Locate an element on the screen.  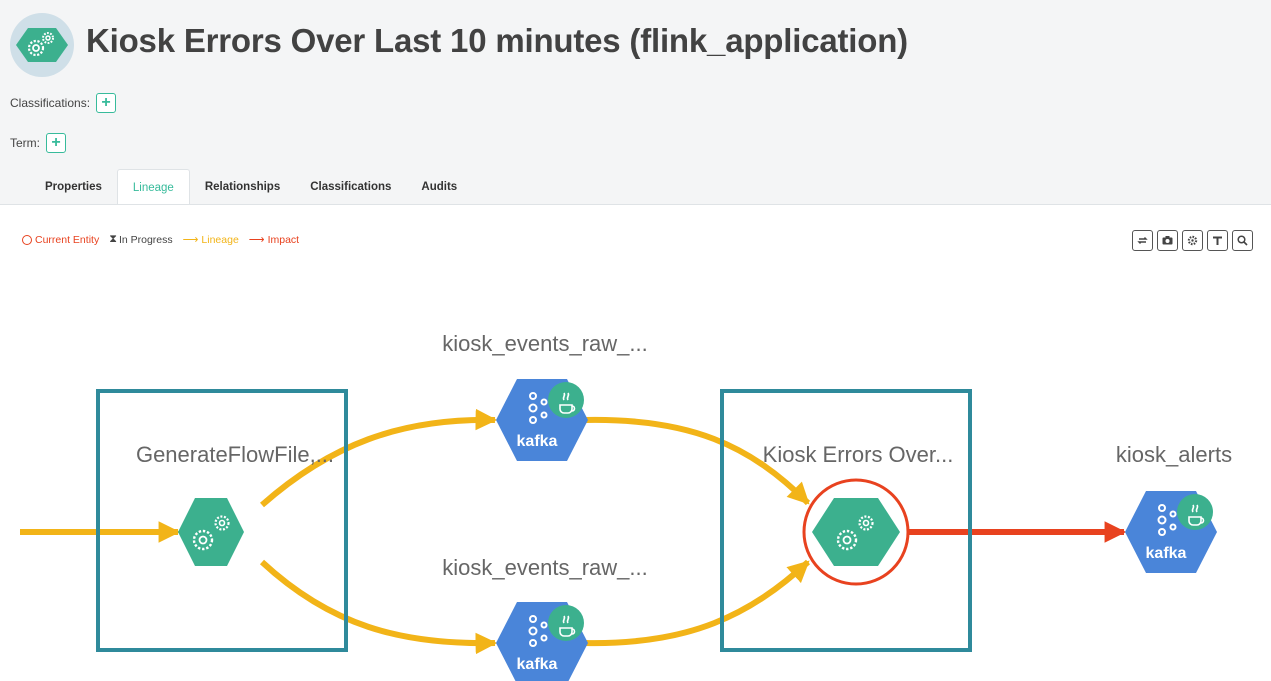
legend-in-progress: ⧗ In Progress is located at coordinates (141, 239).